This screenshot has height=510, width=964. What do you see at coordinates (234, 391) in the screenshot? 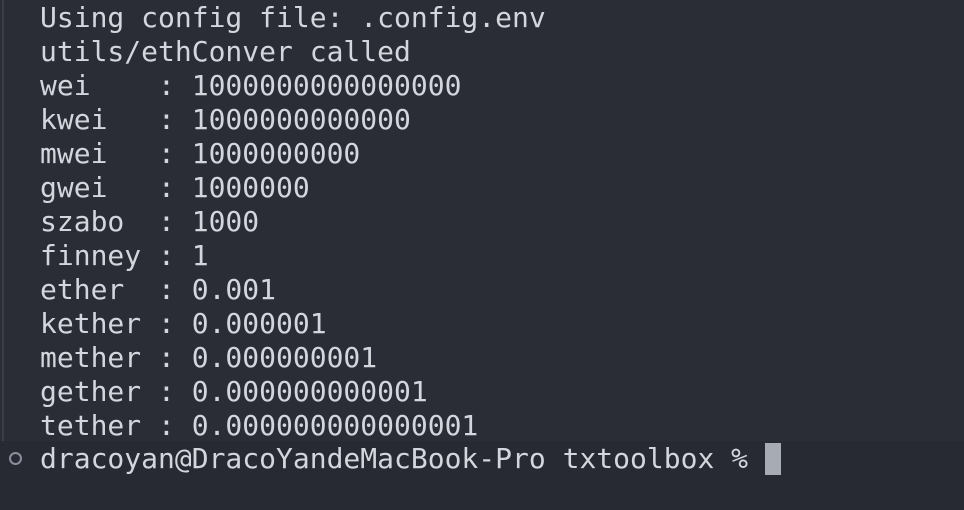
I see `output-line: gether : 0.000000000001` at bounding box center [234, 391].